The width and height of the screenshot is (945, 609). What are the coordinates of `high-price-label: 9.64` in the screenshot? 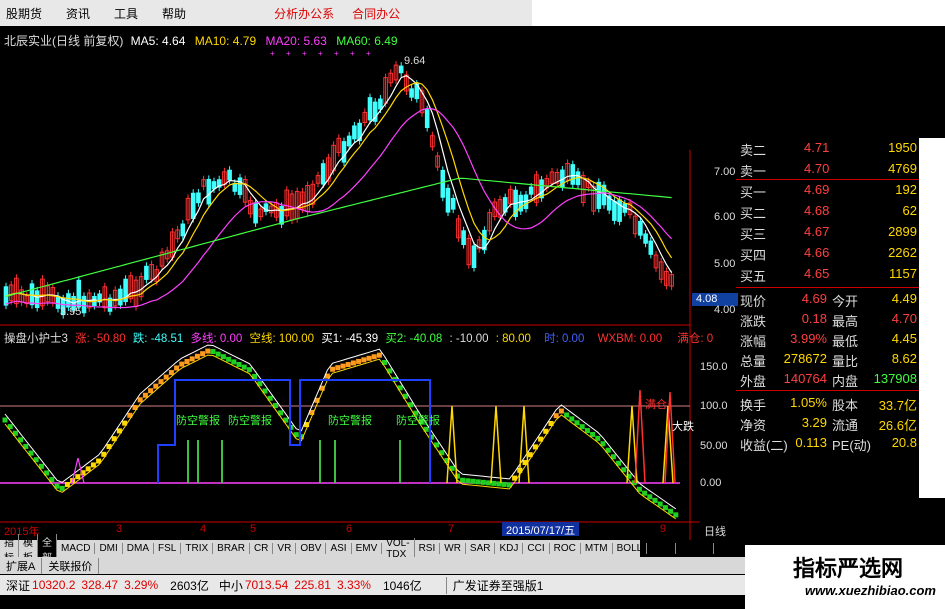 It's located at (415, 61).